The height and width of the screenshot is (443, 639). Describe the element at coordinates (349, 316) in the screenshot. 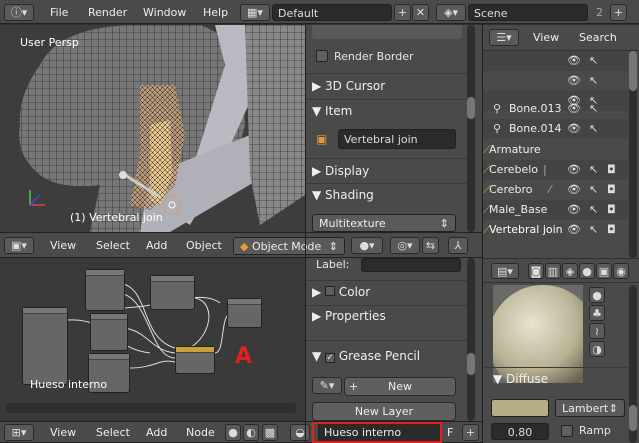

I see `panel-properties: ▶ Properties` at that location.